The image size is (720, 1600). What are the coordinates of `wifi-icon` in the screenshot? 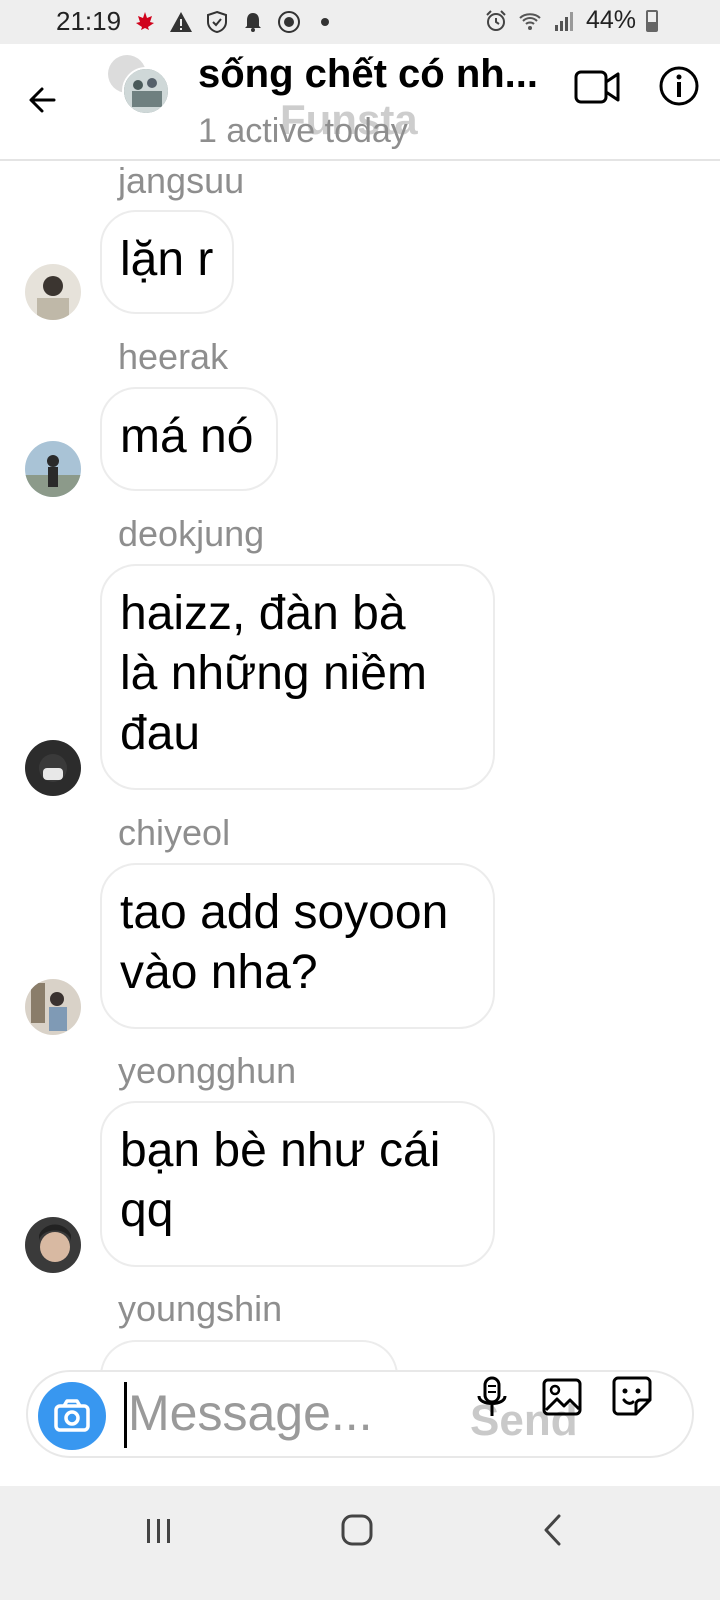 It's located at (530, 21).